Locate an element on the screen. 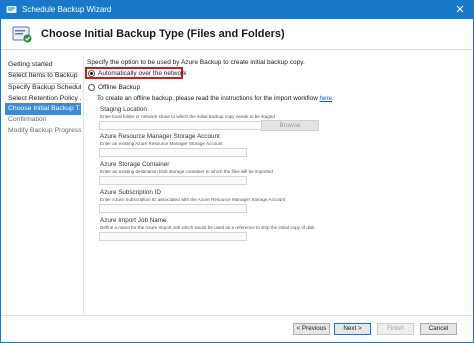 Image resolution: width=474 pixels, height=343 pixels. storage-account-label: Azure Resource Manager Storage Account is located at coordinates (160, 136).